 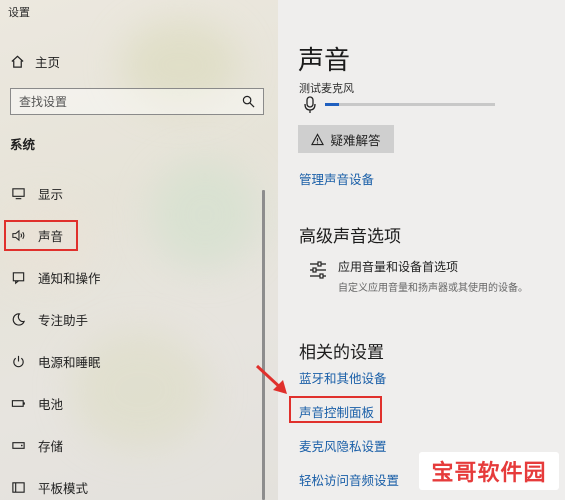 I want to click on sidebar-home: 主页, so click(x=35, y=61).